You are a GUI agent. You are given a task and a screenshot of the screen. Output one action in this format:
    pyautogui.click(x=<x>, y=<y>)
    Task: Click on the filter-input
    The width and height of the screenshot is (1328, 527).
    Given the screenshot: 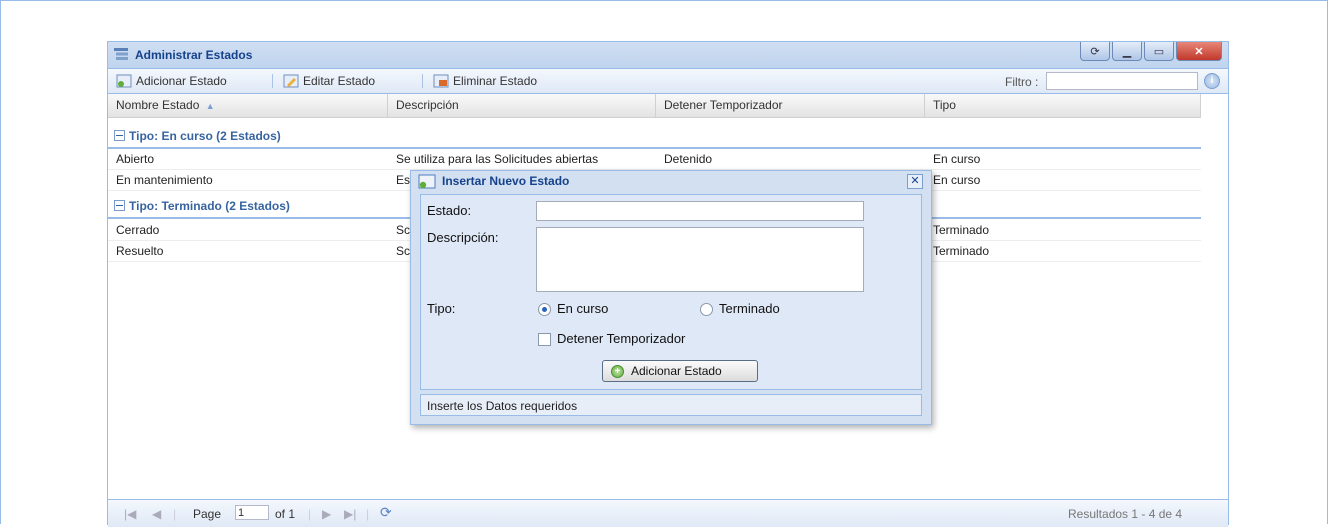 What is the action you would take?
    pyautogui.click(x=1122, y=81)
    